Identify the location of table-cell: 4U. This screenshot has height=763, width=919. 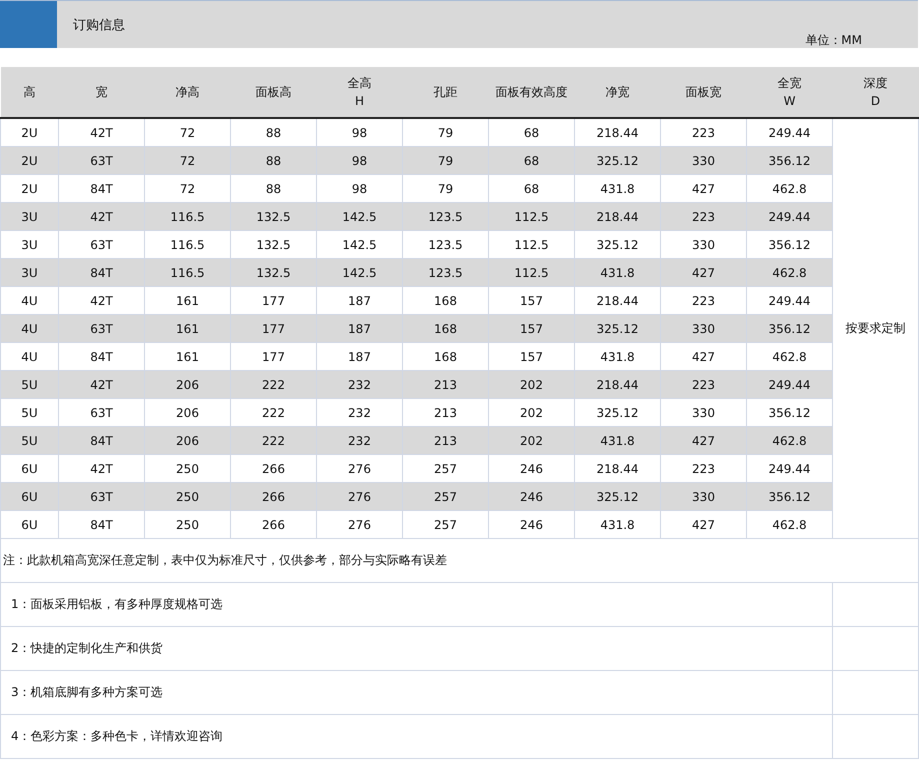
(29, 328).